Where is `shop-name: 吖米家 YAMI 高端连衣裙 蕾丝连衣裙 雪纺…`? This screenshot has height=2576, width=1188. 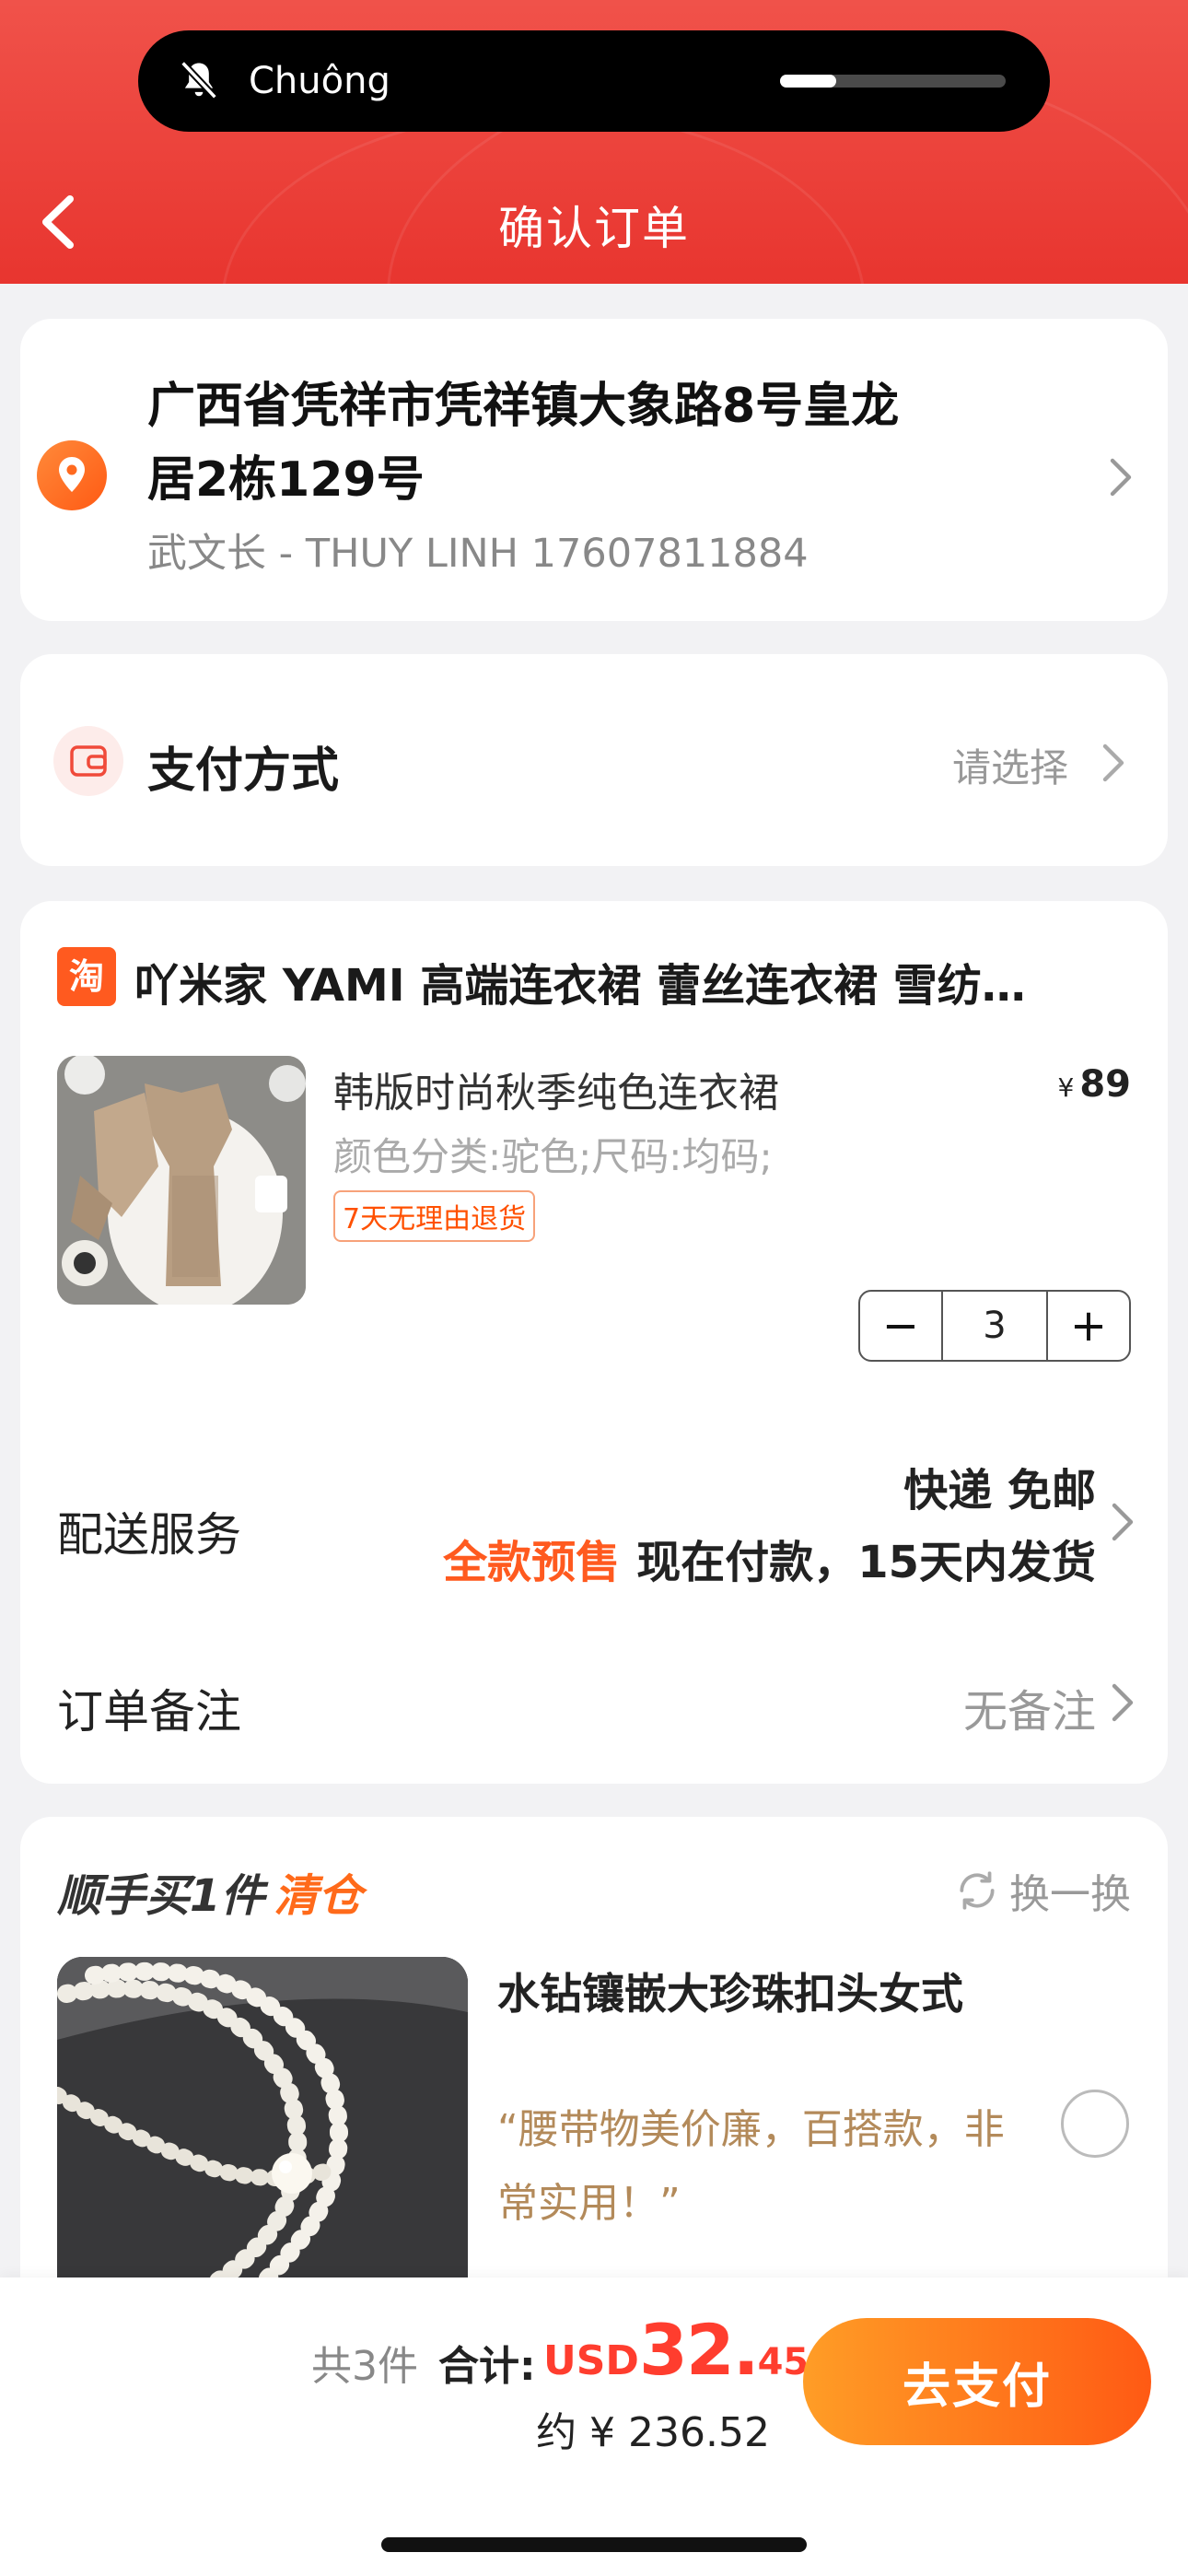 shop-name: 吖米家 YAMI 高端连衣裙 蕾丝连衣裙 雪纺… is located at coordinates (627, 981).